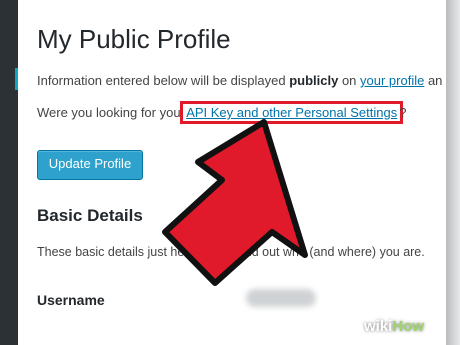 Image resolution: width=460 pixels, height=345 pixels. I want to click on screen-bezel-edge, so click(453, 172).